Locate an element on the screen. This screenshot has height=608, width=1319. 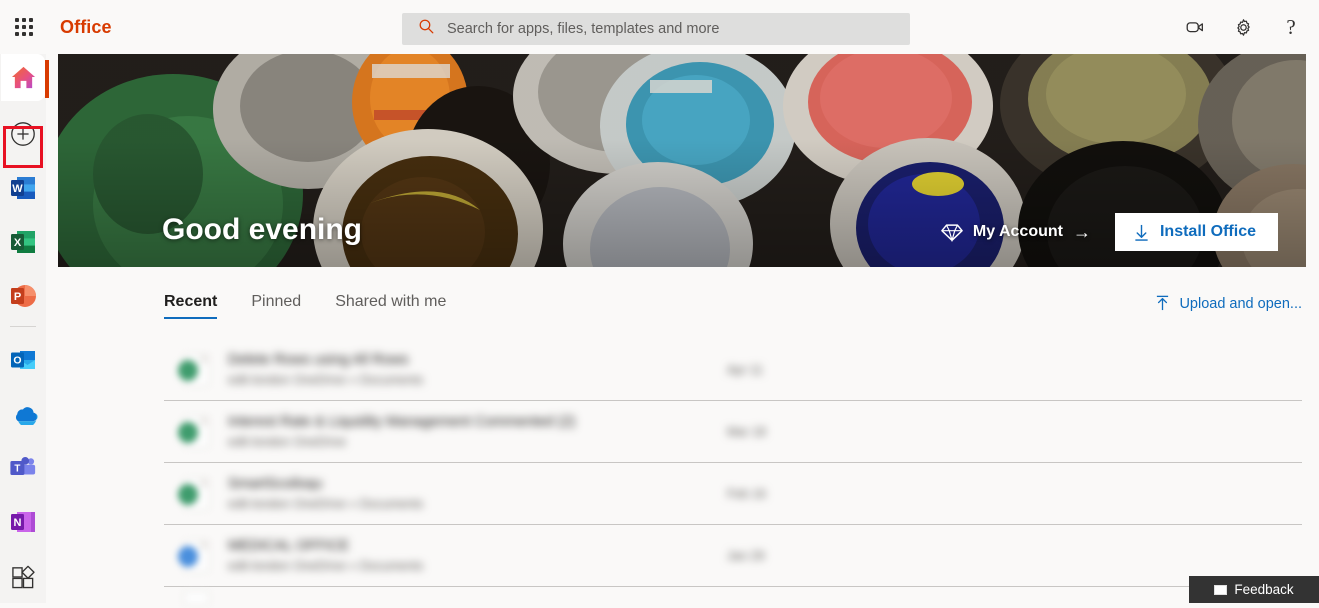
feedback-label: Feedback is located at coordinates (1264, 589).